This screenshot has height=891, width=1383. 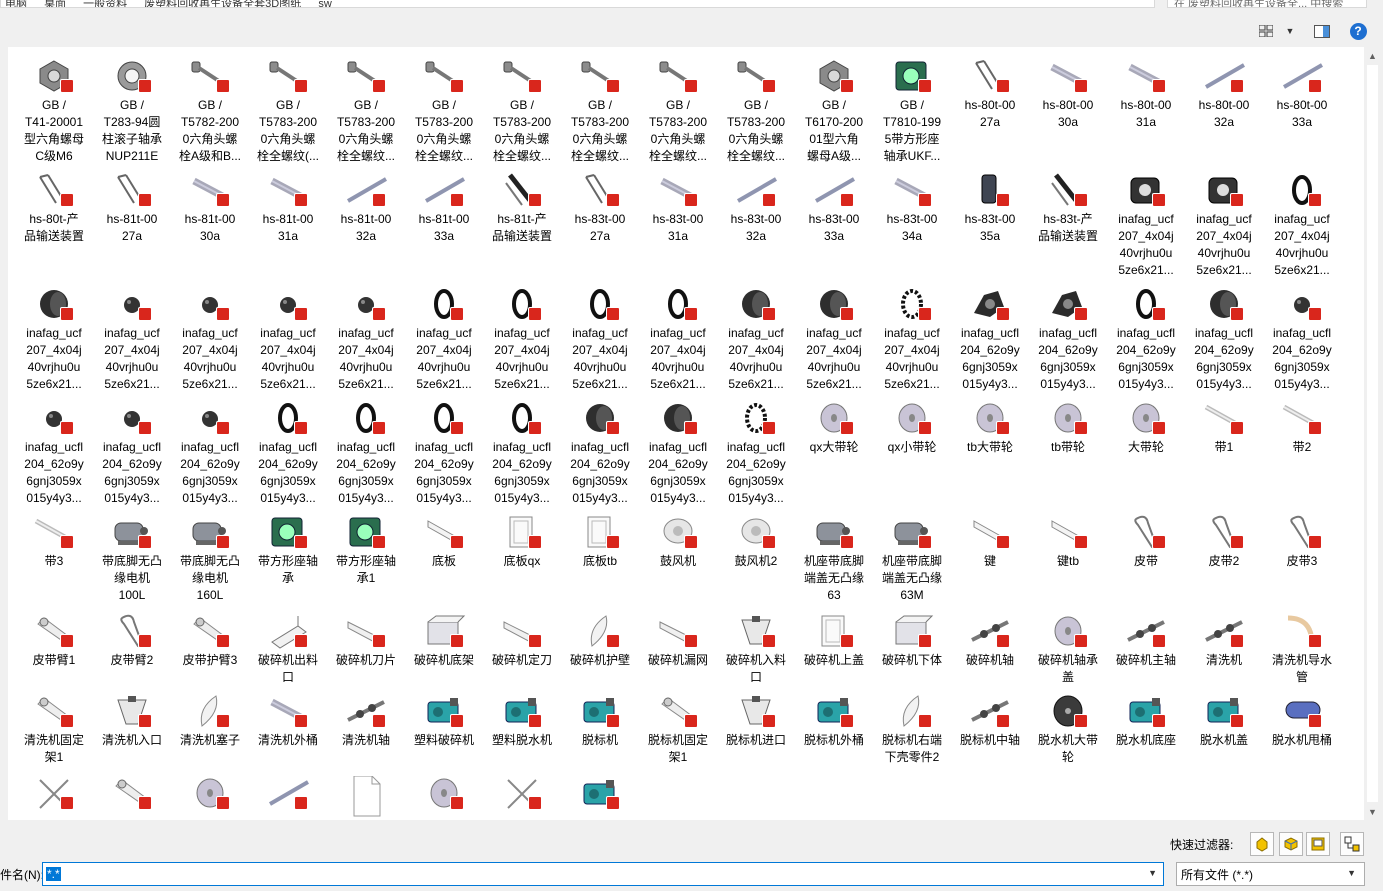 What do you see at coordinates (990, 425) in the screenshot?
I see `file-item: tb大带轮` at bounding box center [990, 425].